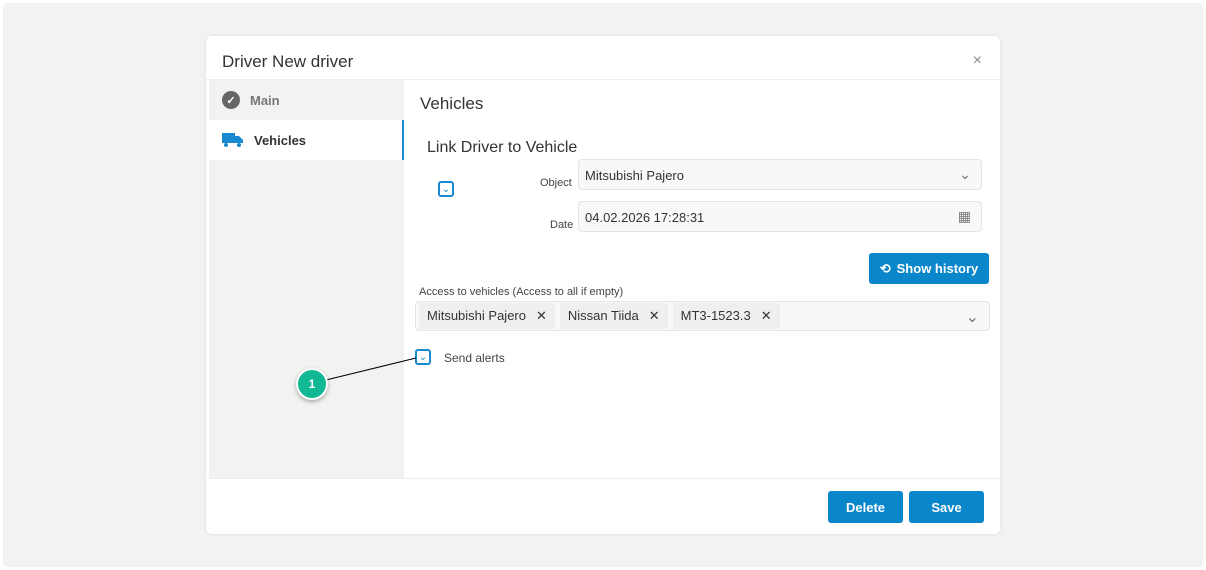  I want to click on annotation-line, so click(371, 369).